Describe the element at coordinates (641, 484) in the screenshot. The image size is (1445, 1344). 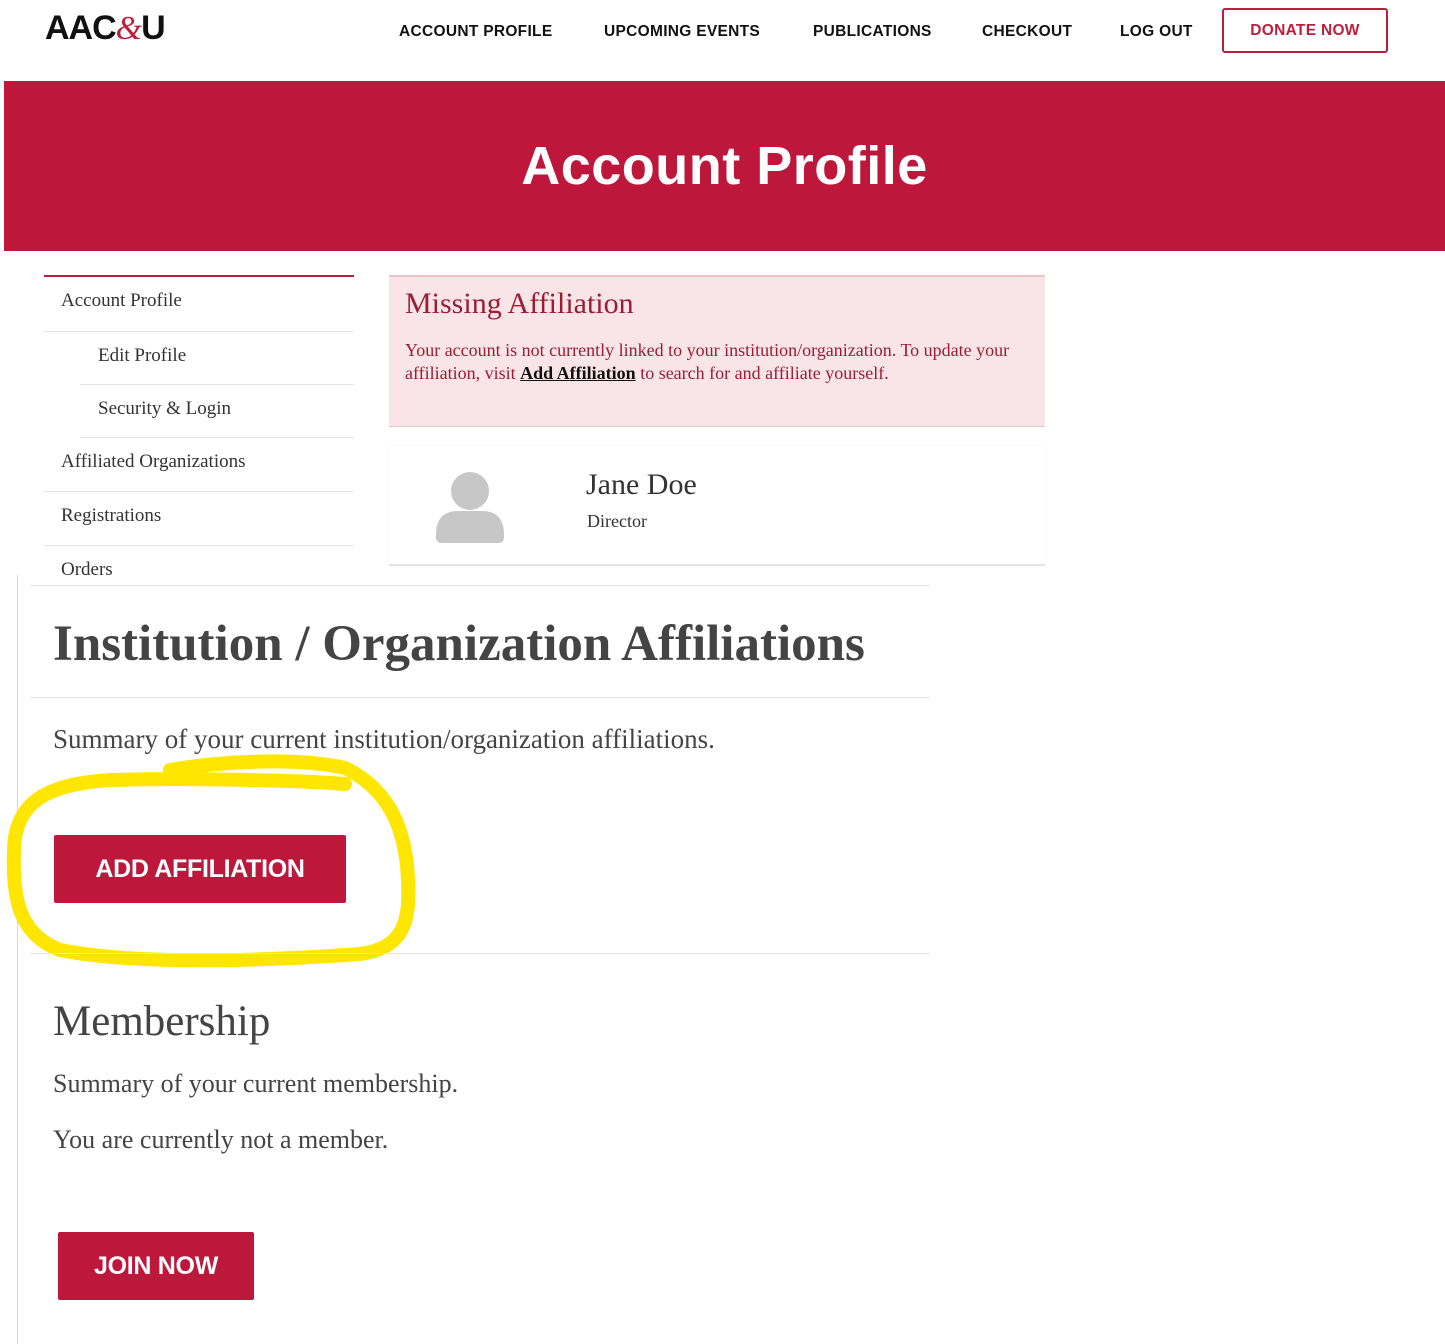
I see `profile-name: Jane Doe` at that location.